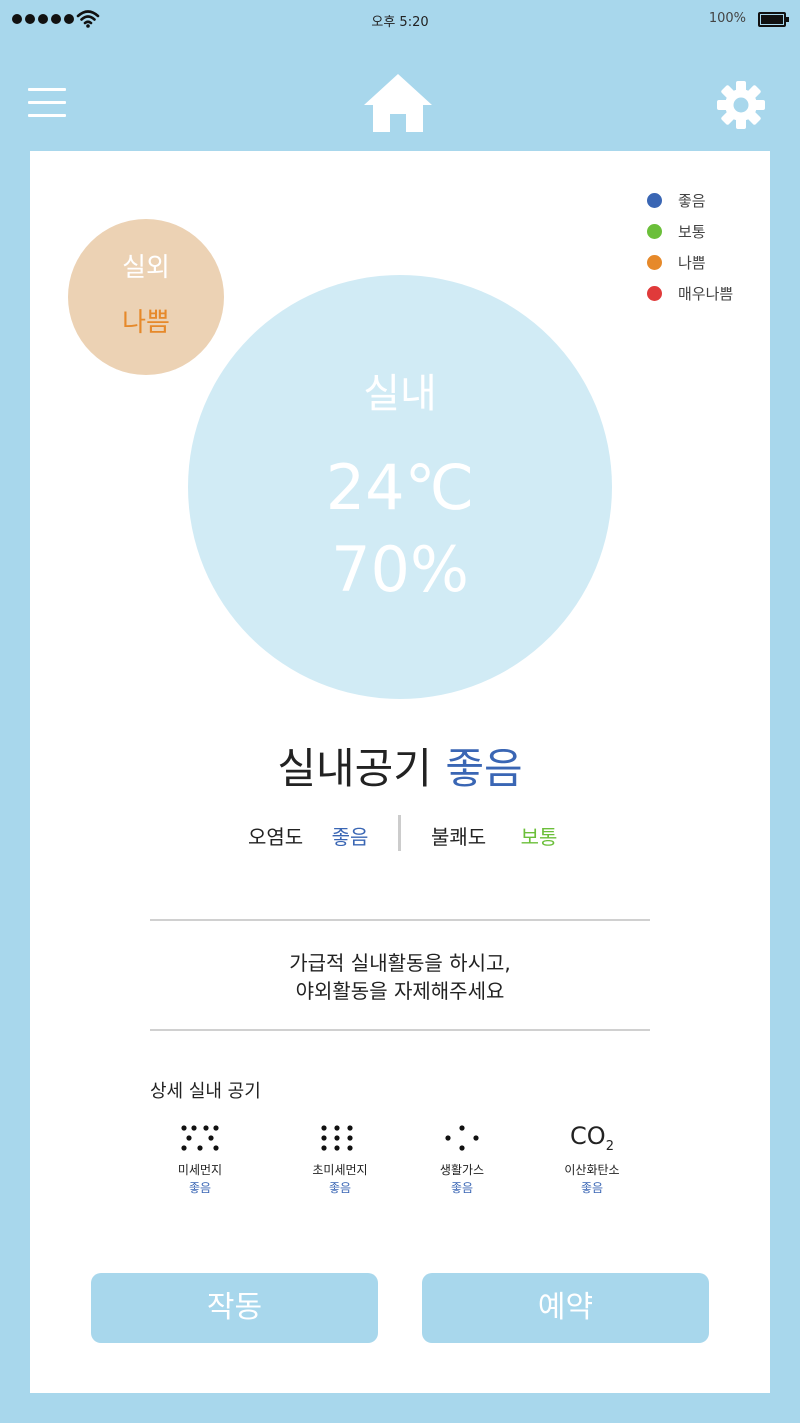 This screenshot has height=1423, width=800. What do you see at coordinates (200, 1138) in the screenshot?
I see `fine-dust-icon` at bounding box center [200, 1138].